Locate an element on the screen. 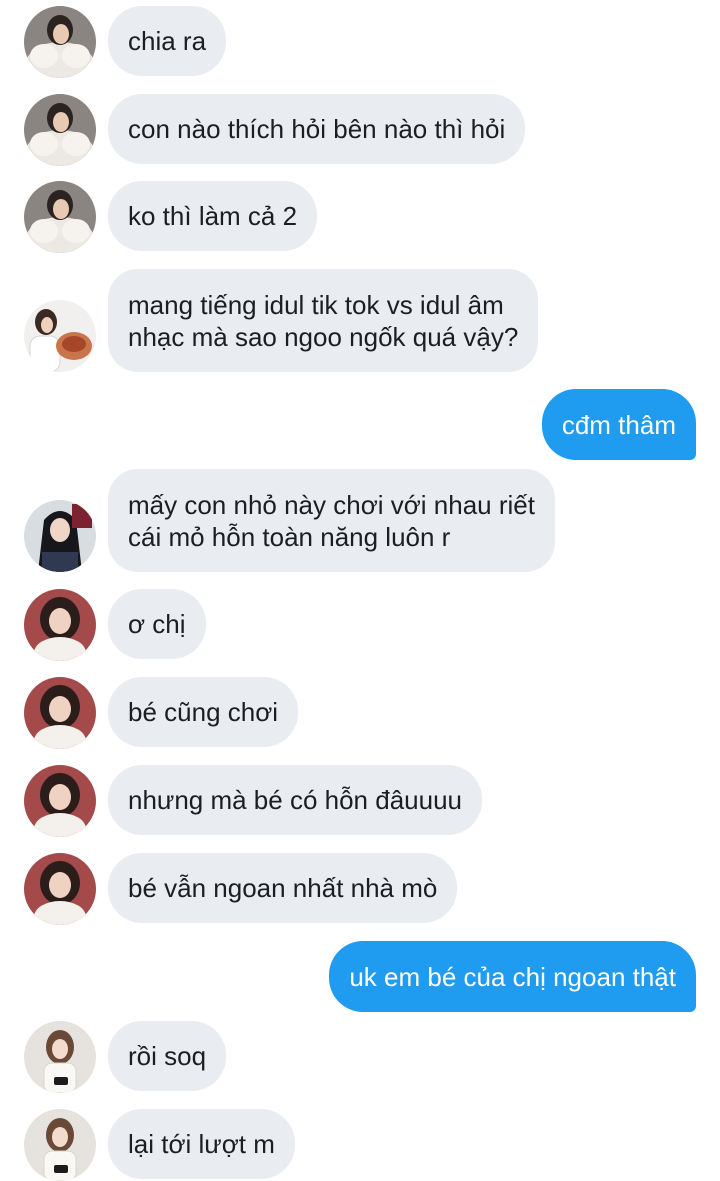  message-text: con nào thích hỏi bên nào thì hỏi is located at coordinates (317, 129).